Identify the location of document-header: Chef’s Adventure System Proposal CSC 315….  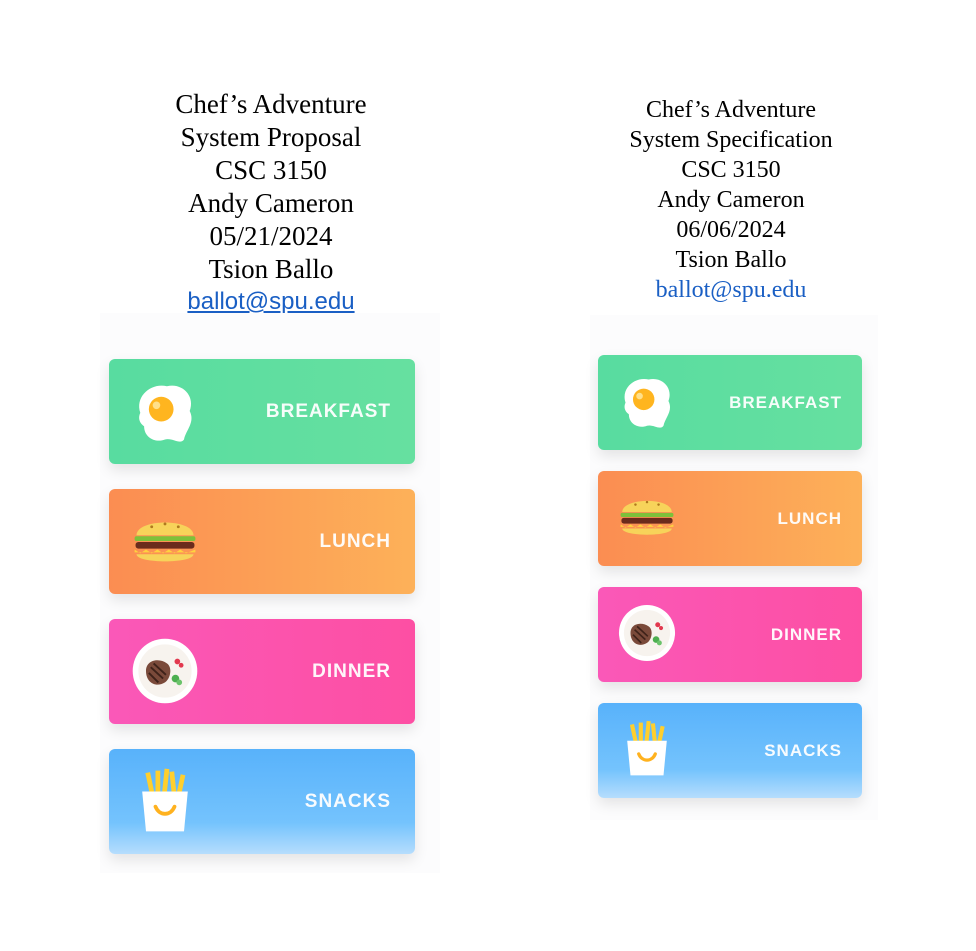
(271, 203).